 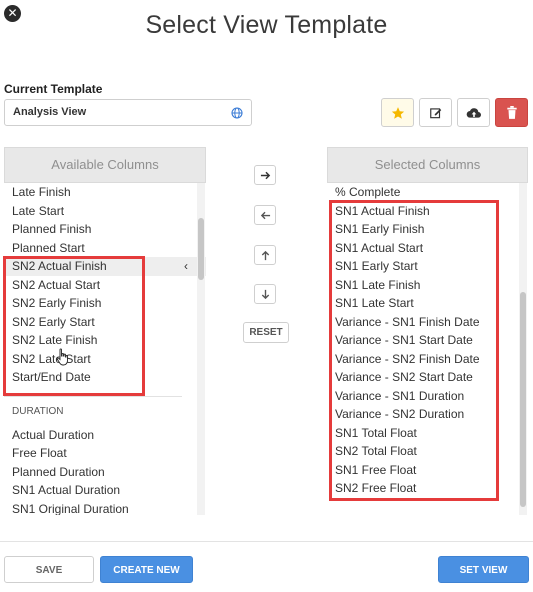 What do you see at coordinates (376, 432) in the screenshot?
I see `list-item-label: SN1 Total Float` at bounding box center [376, 432].